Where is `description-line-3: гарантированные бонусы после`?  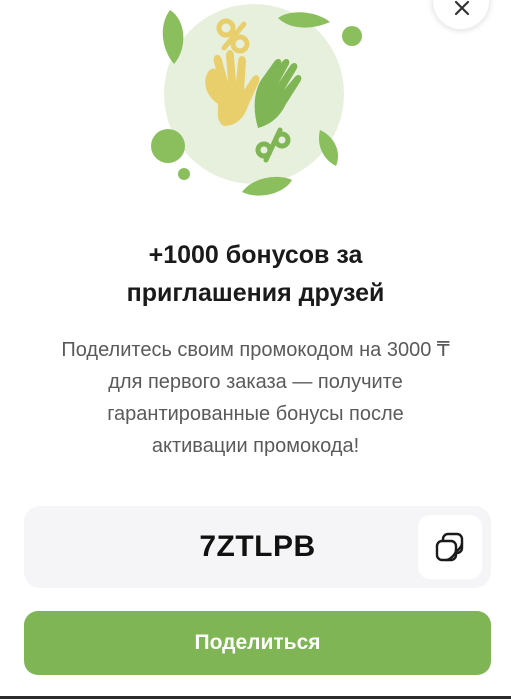
description-line-3: гарантированные бонусы после is located at coordinates (255, 414).